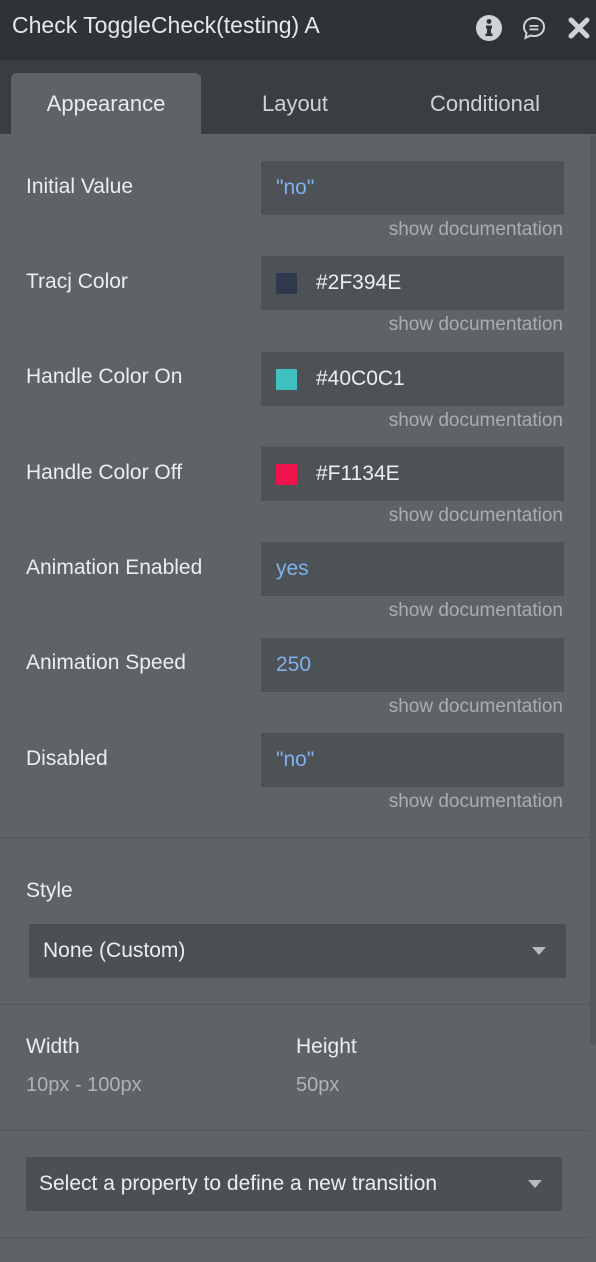 The height and width of the screenshot is (1262, 596). I want to click on property-label-initial-value: Initial Value, so click(80, 186).